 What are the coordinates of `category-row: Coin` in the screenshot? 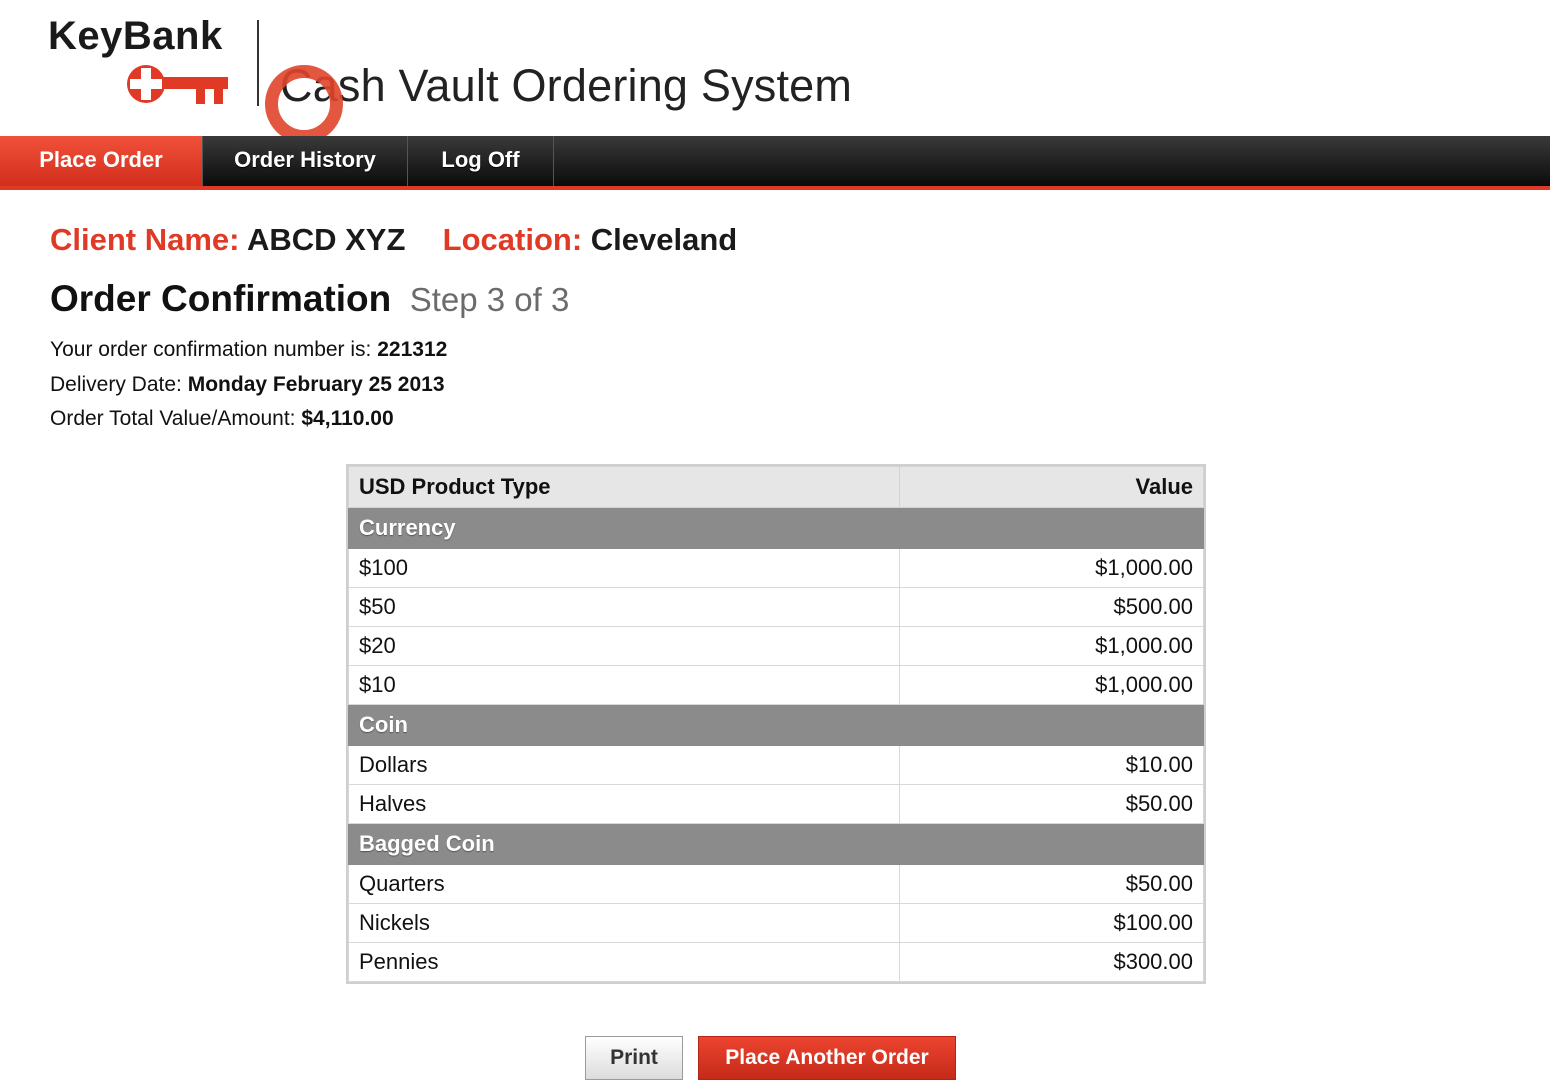 It's located at (776, 725).